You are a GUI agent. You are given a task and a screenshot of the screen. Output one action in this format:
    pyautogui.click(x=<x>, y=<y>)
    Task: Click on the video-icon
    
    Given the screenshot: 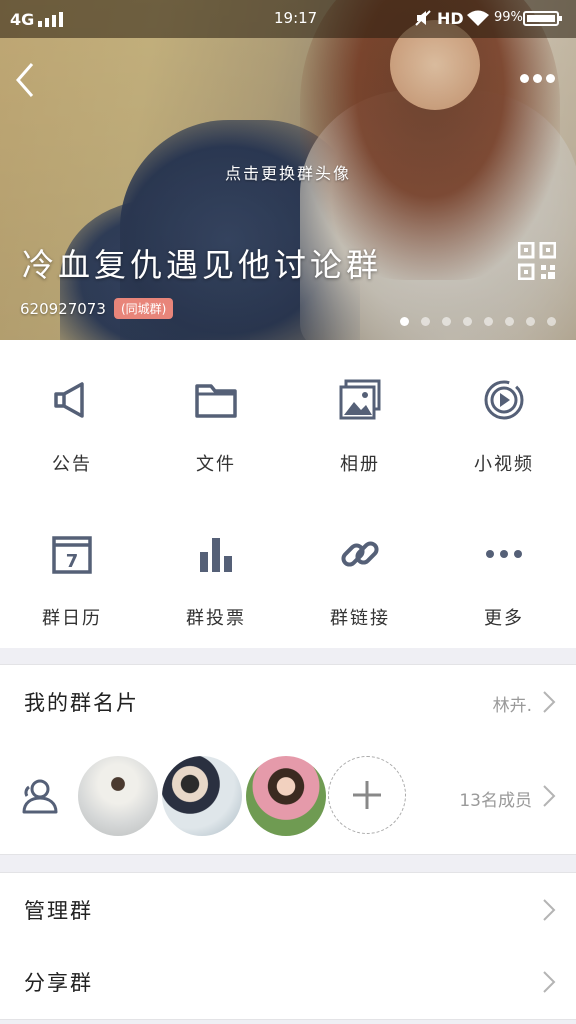 What is the action you would take?
    pyautogui.click(x=504, y=400)
    